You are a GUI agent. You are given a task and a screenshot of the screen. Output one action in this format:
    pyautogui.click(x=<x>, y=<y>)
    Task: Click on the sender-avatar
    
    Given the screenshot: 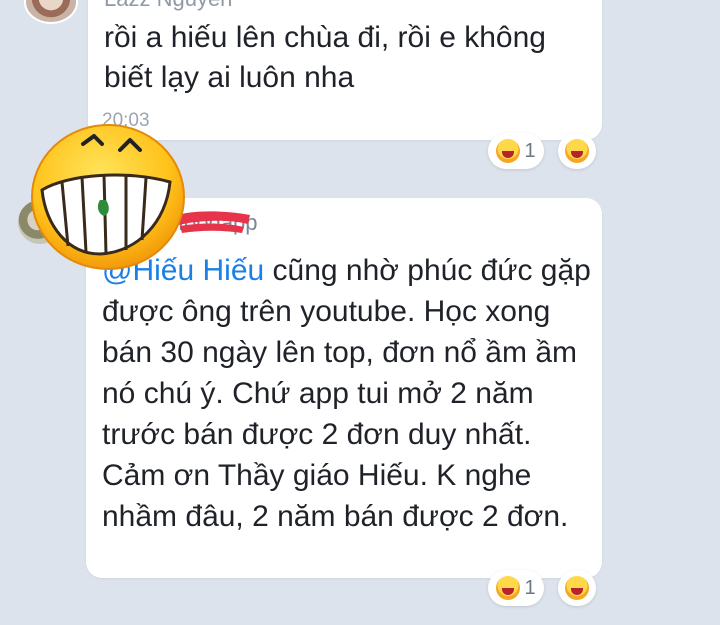 What is the action you would take?
    pyautogui.click(x=51, y=12)
    